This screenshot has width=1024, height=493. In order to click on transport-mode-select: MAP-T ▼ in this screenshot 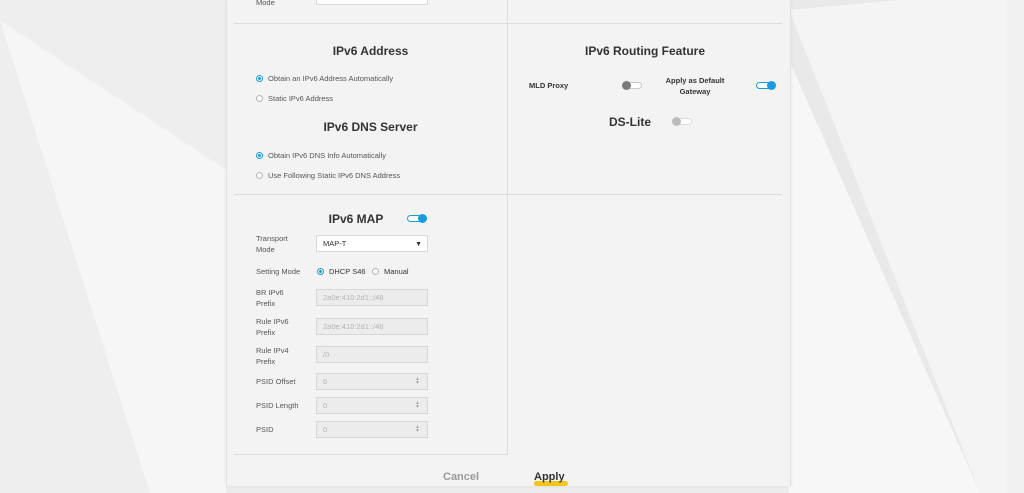, I will do `click(372, 243)`.